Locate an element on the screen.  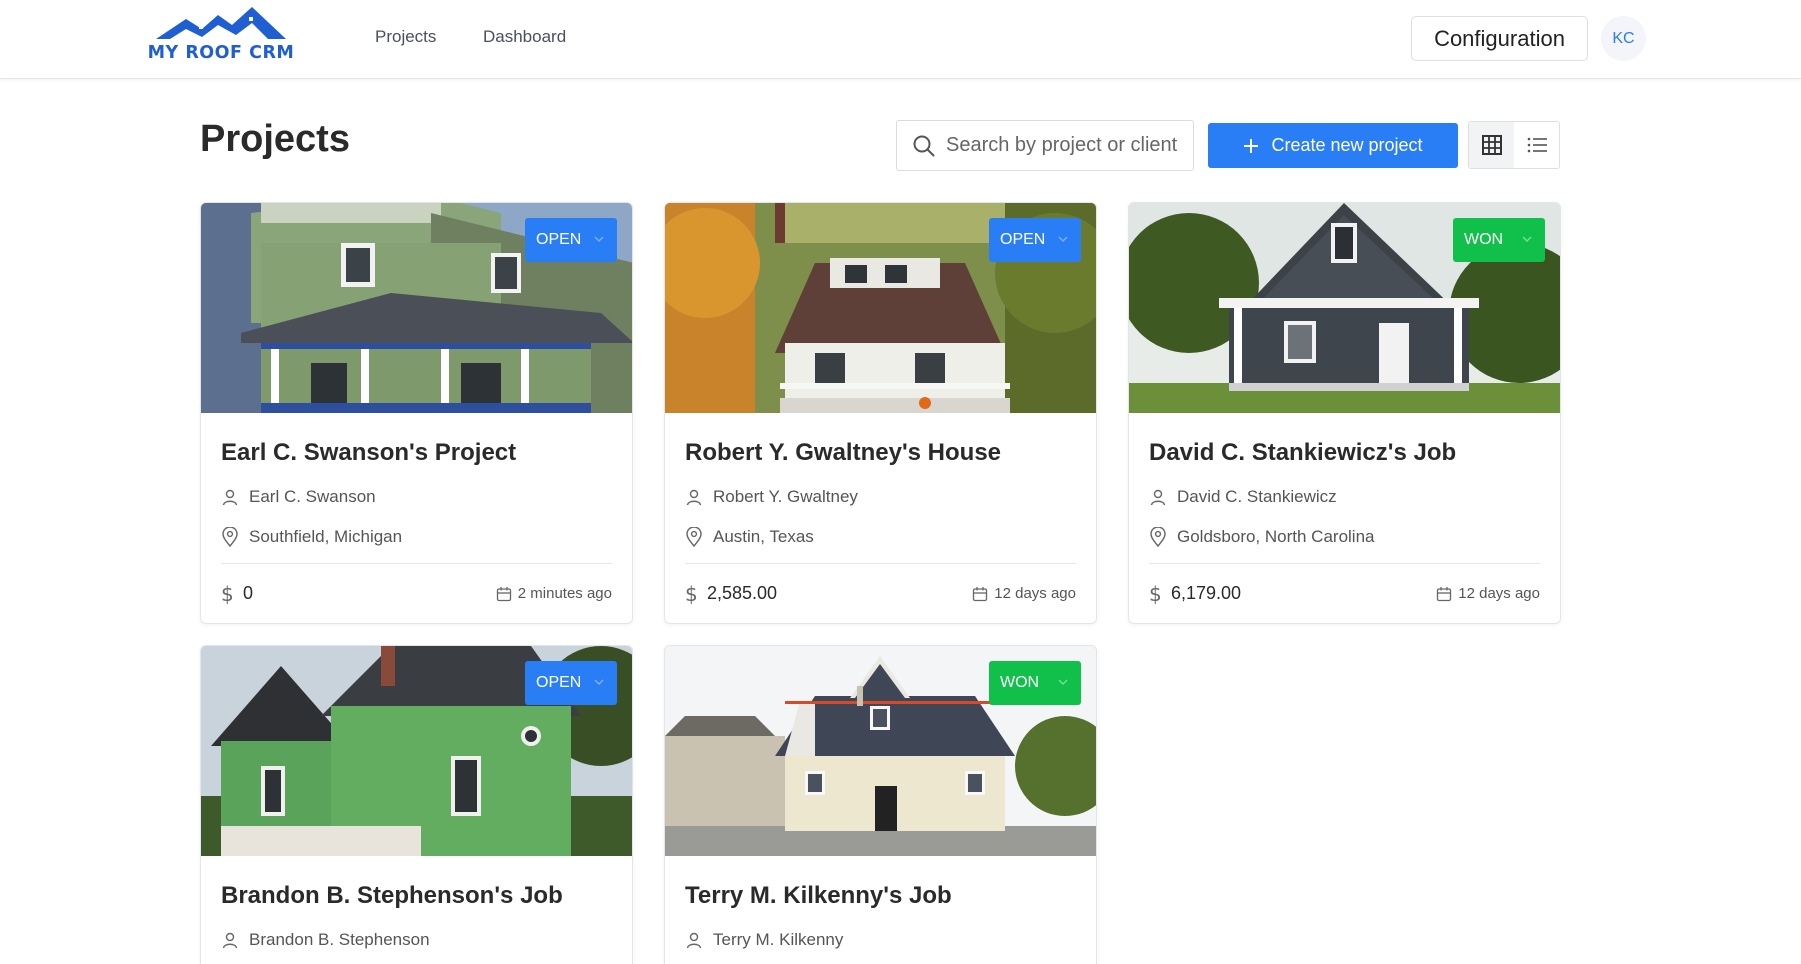
card-footer: $ 2,585.00 12 days ago is located at coordinates (880, 593).